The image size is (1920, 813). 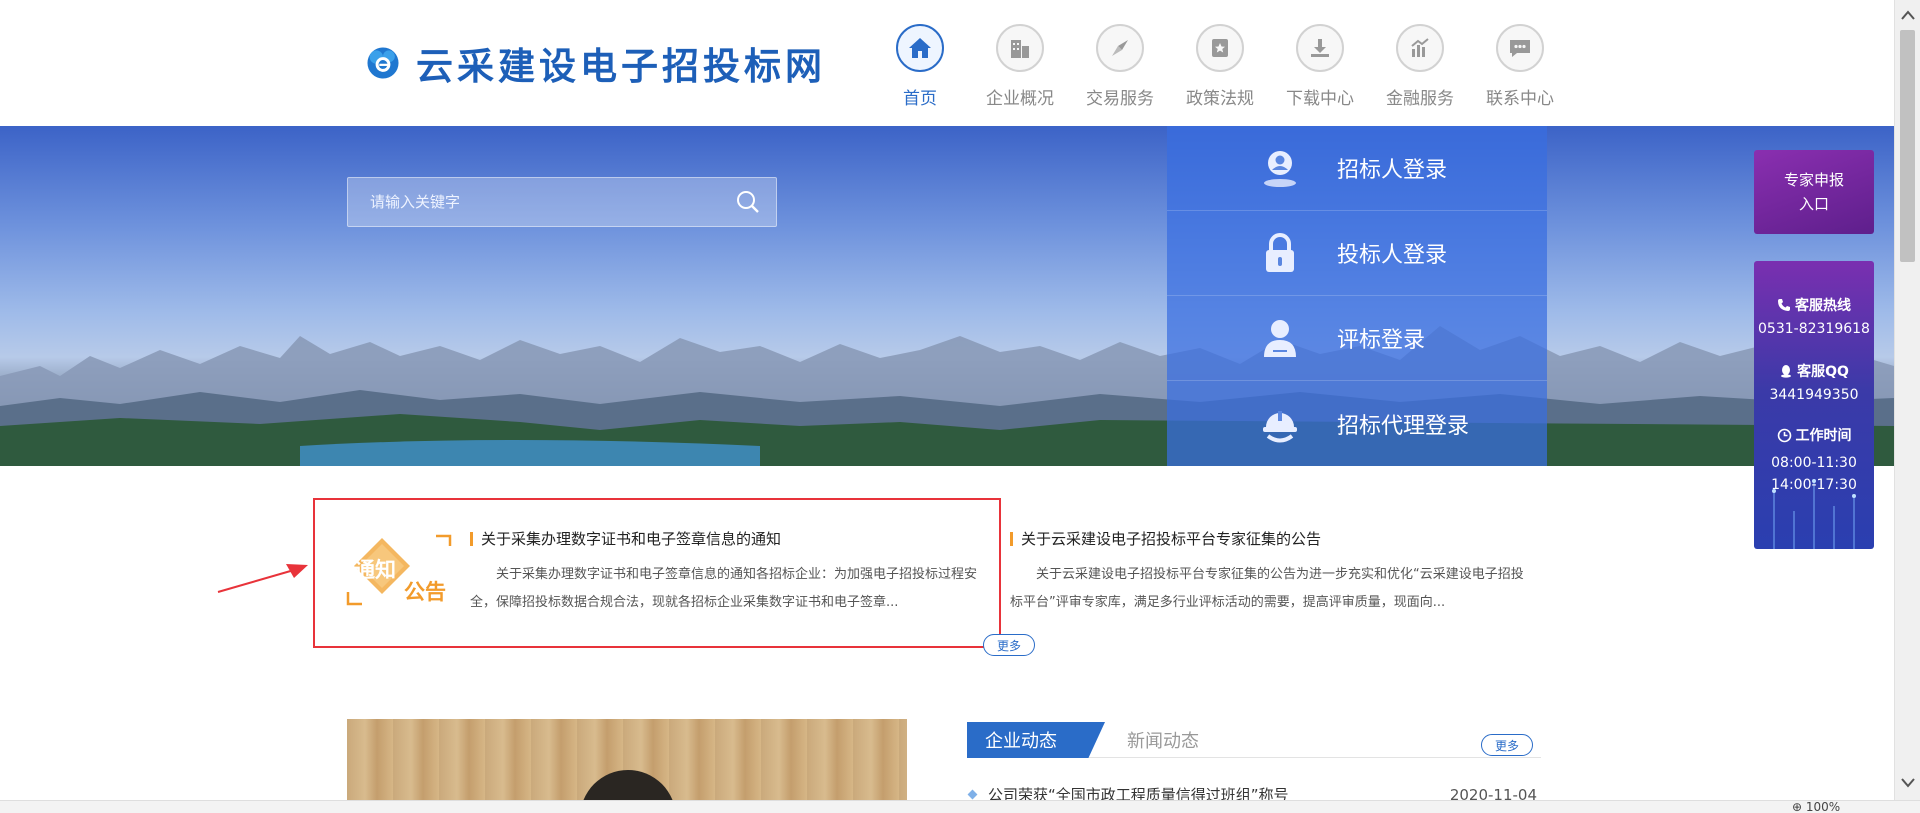 I want to click on star-badge-icon, so click(x=1220, y=48).